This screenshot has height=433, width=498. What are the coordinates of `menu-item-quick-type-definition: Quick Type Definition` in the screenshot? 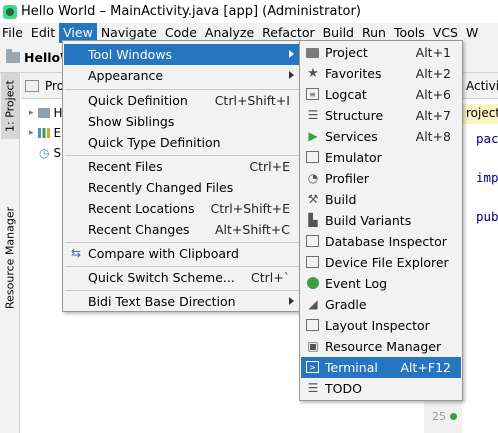 It's located at (182, 142).